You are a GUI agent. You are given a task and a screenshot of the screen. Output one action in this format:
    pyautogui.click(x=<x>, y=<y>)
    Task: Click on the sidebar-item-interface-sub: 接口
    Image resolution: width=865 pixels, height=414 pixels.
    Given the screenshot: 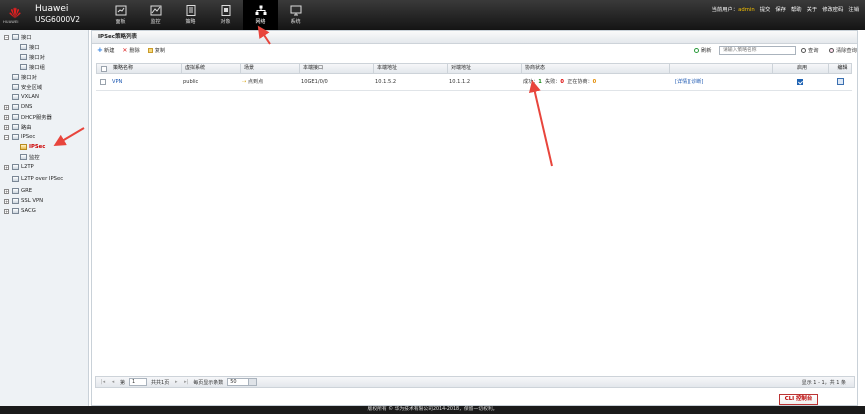 What is the action you would take?
    pyautogui.click(x=30, y=47)
    